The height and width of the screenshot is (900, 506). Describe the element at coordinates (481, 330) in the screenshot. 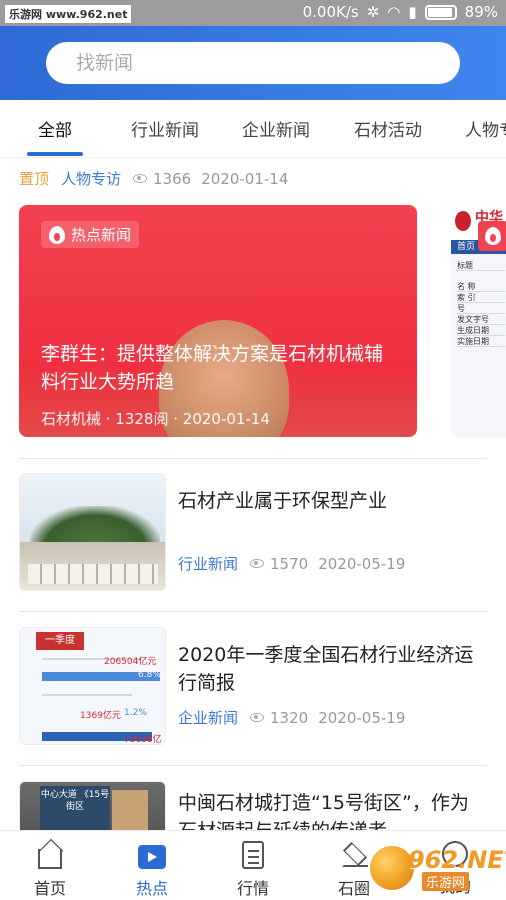

I see `peek-row: 生成日期` at that location.